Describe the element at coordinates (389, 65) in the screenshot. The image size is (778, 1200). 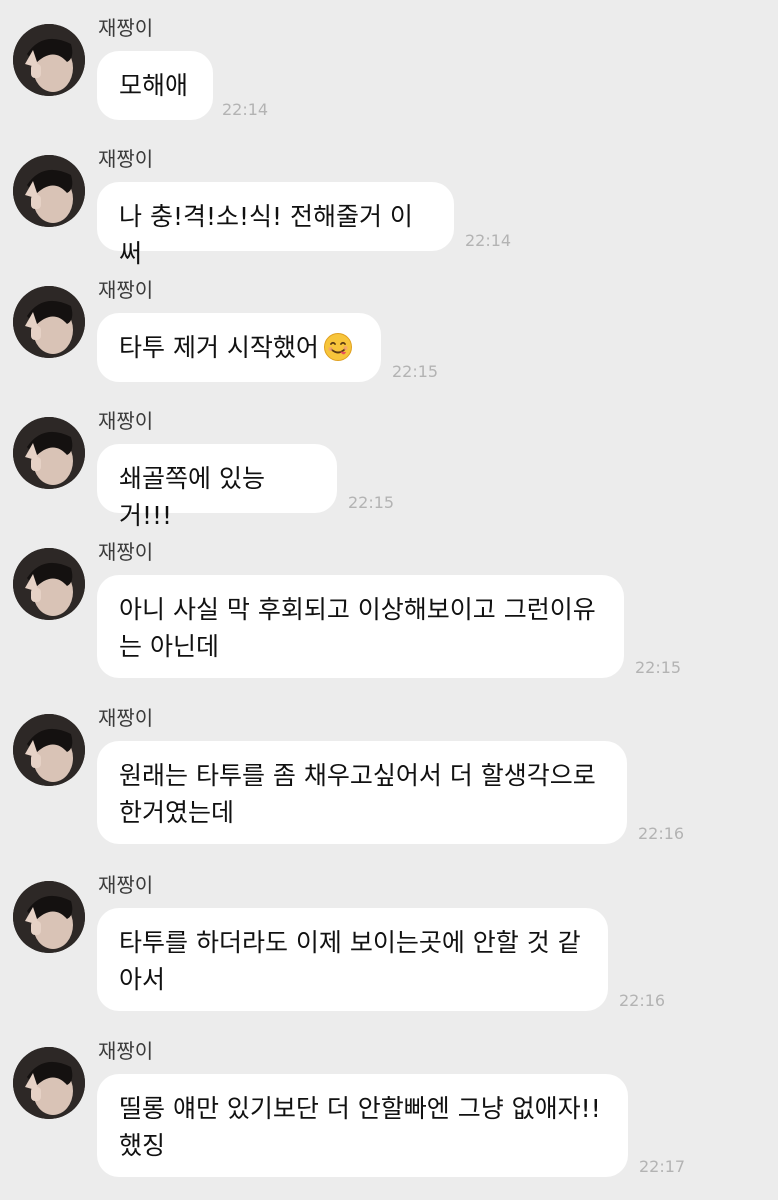
I see `message-row: 재짱이 모해애 22:14` at that location.